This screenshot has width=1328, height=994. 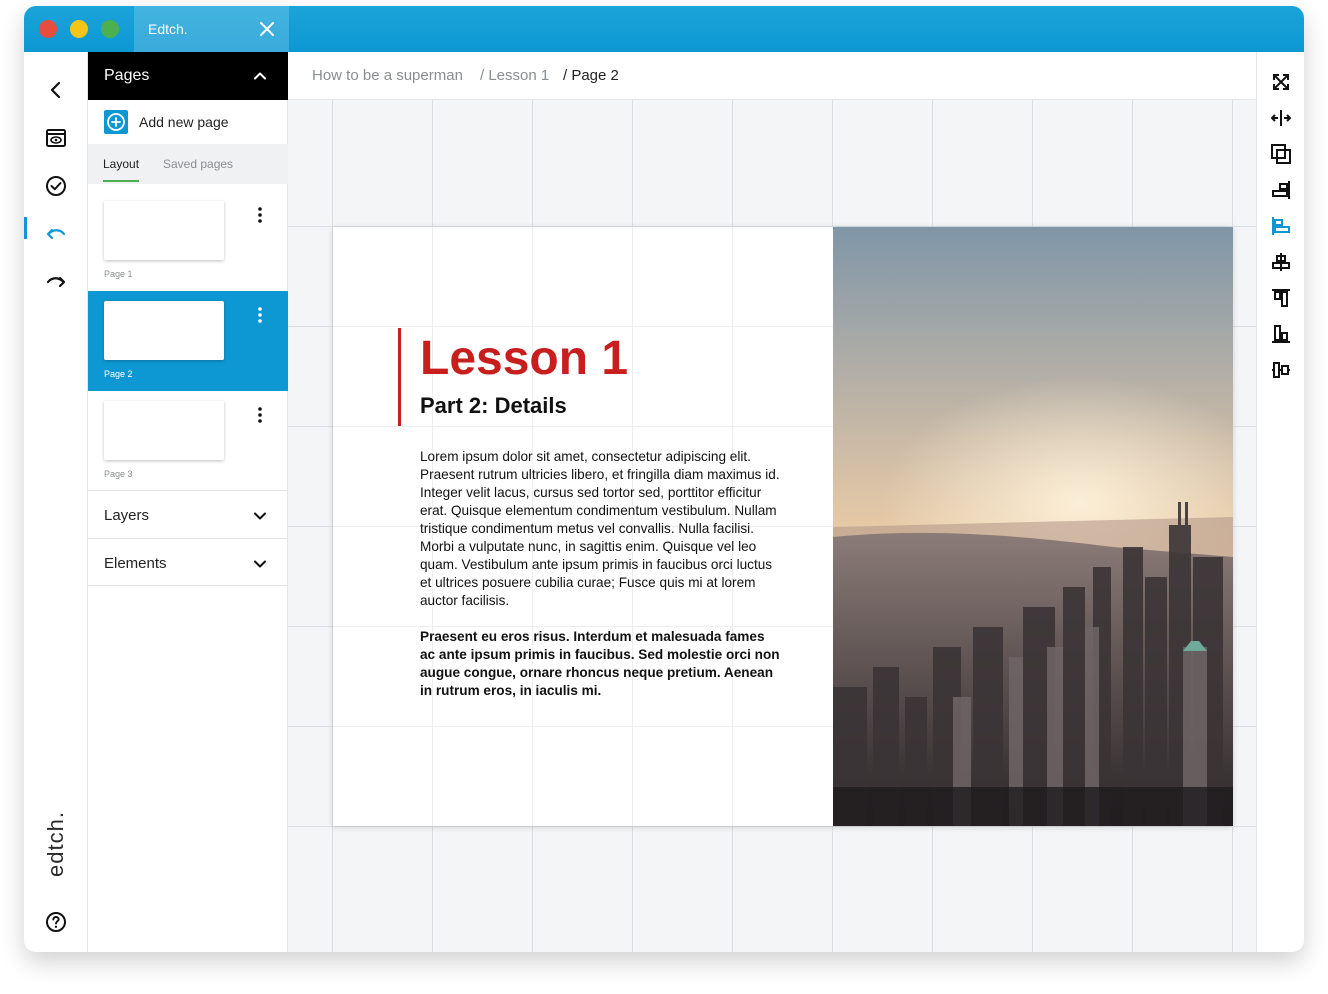 What do you see at coordinates (664, 29) in the screenshot?
I see `title-bar: Edtch.` at bounding box center [664, 29].